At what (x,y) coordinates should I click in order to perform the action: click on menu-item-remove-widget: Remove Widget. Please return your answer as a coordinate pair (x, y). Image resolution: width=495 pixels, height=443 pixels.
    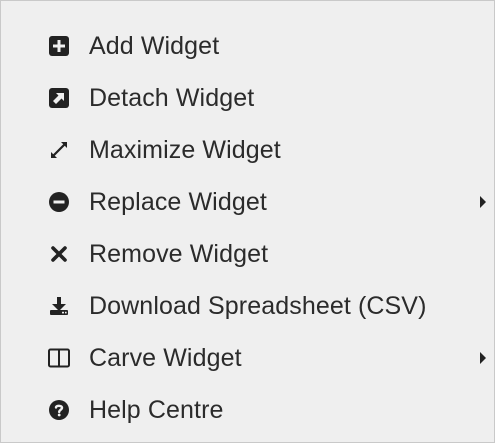
    Looking at the image, I should click on (247, 254).